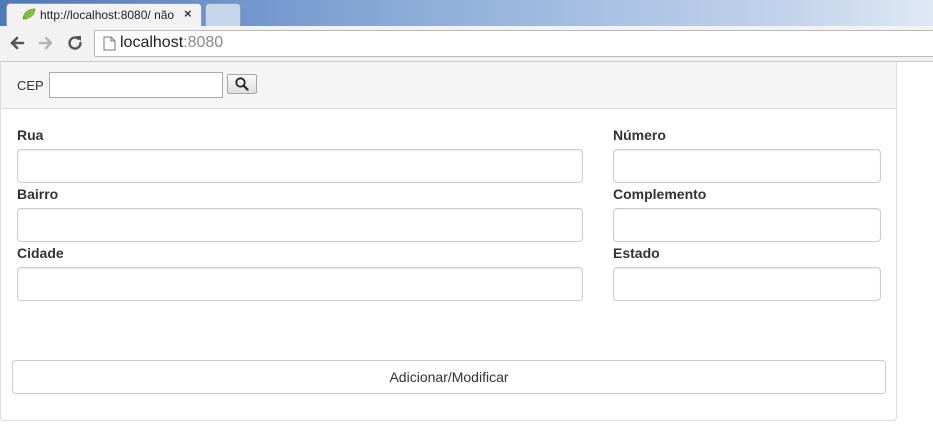 This screenshot has width=933, height=447. What do you see at coordinates (448, 85) in the screenshot?
I see `cep-search-bar: CEP` at bounding box center [448, 85].